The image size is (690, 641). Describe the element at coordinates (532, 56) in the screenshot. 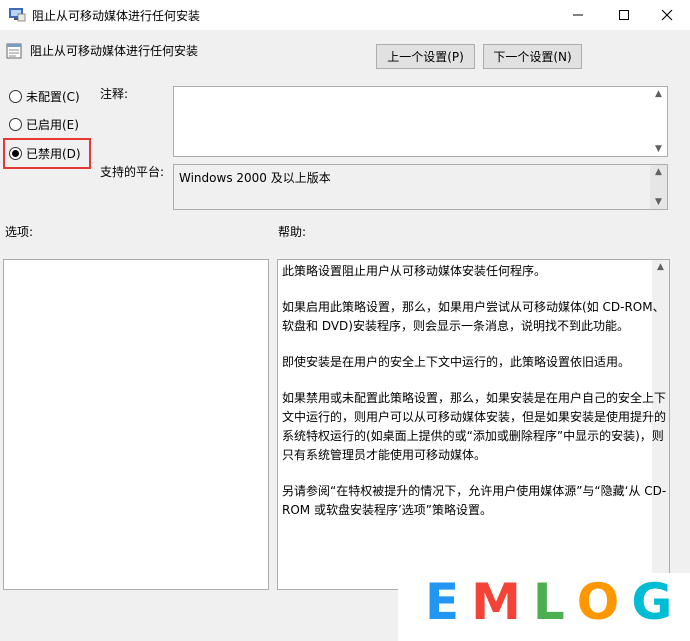

I see `next-setting-button: 下一个设置(N)` at that location.